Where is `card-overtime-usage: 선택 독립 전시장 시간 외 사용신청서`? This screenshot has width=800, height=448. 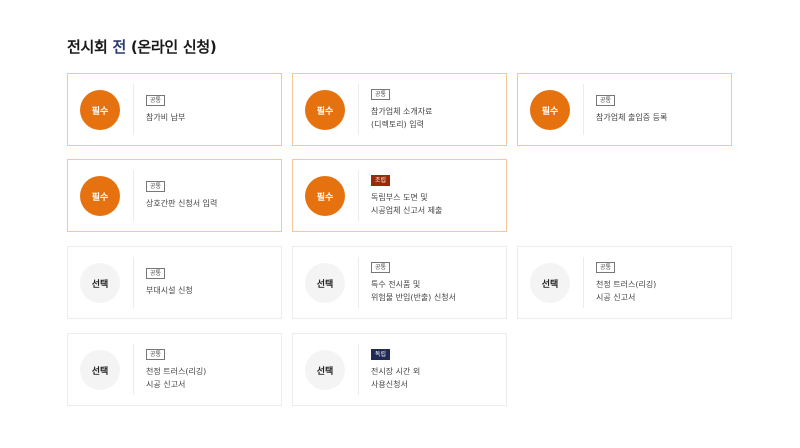 card-overtime-usage: 선택 독립 전시장 시간 외 사용신청서 is located at coordinates (399, 369).